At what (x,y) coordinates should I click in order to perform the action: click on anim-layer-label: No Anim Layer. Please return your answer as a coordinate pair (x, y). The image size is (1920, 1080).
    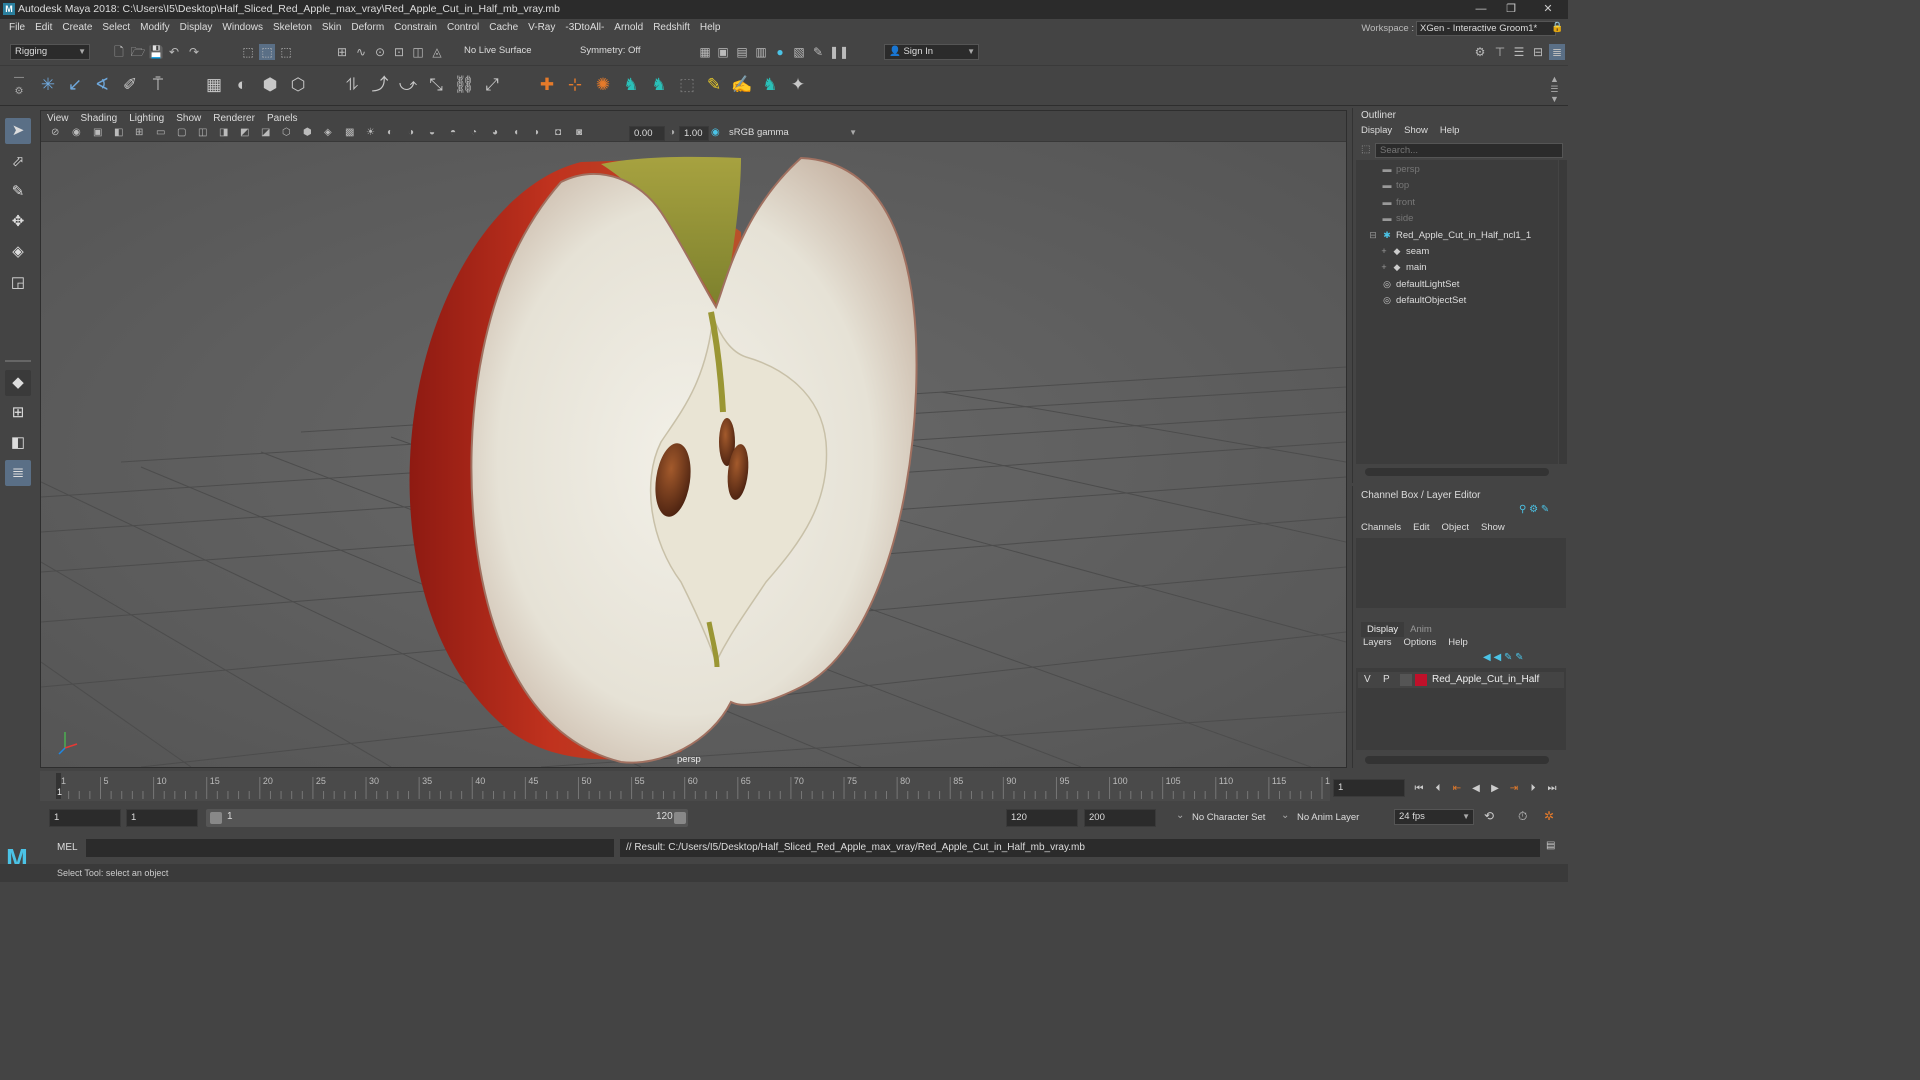
    Looking at the image, I should click on (1328, 817).